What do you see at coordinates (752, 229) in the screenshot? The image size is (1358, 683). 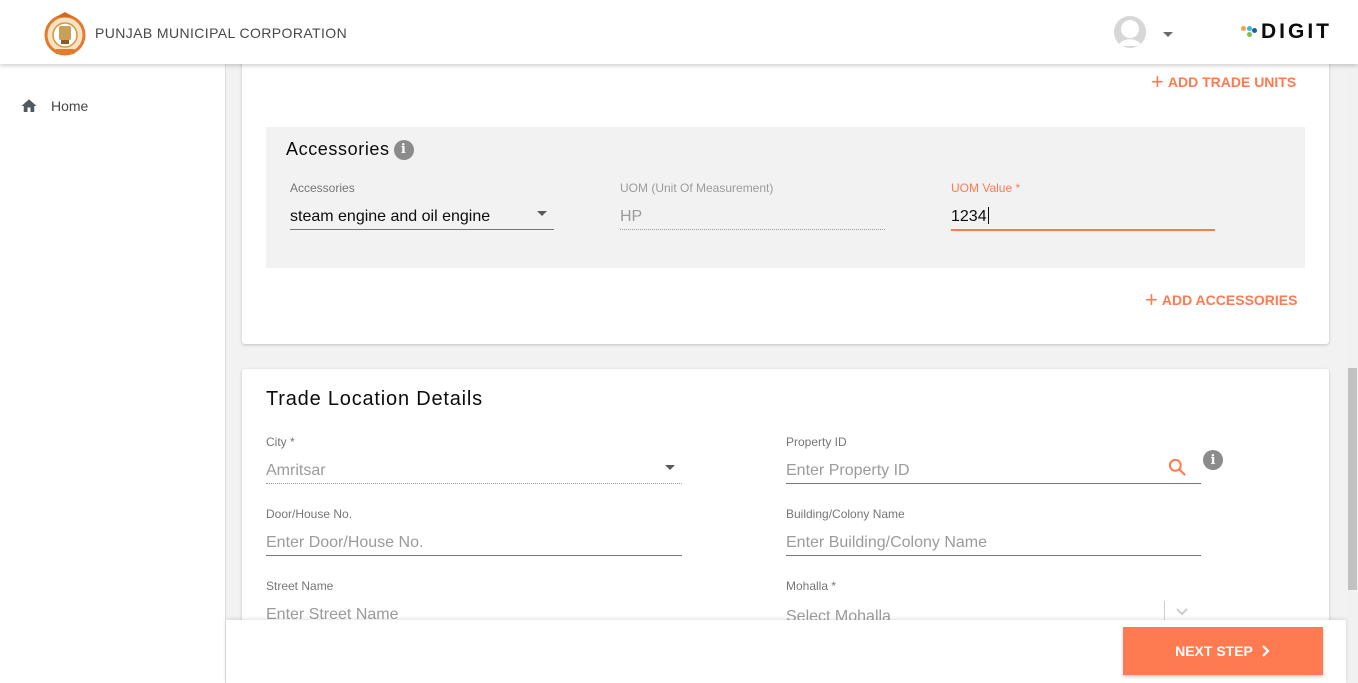 I see `uom-underline` at bounding box center [752, 229].